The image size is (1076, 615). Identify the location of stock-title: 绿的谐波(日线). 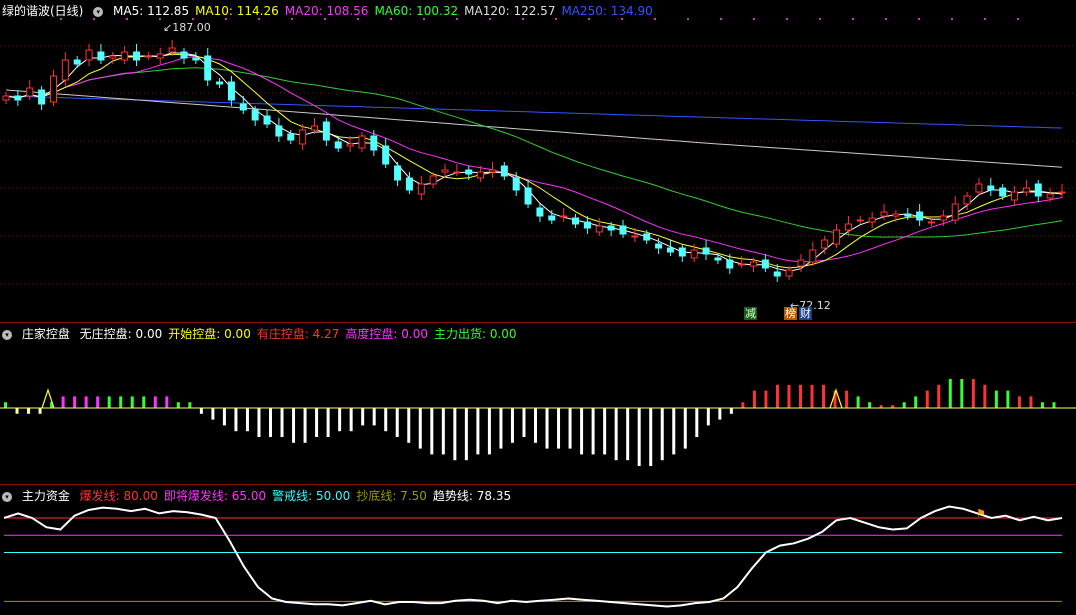
(43, 11).